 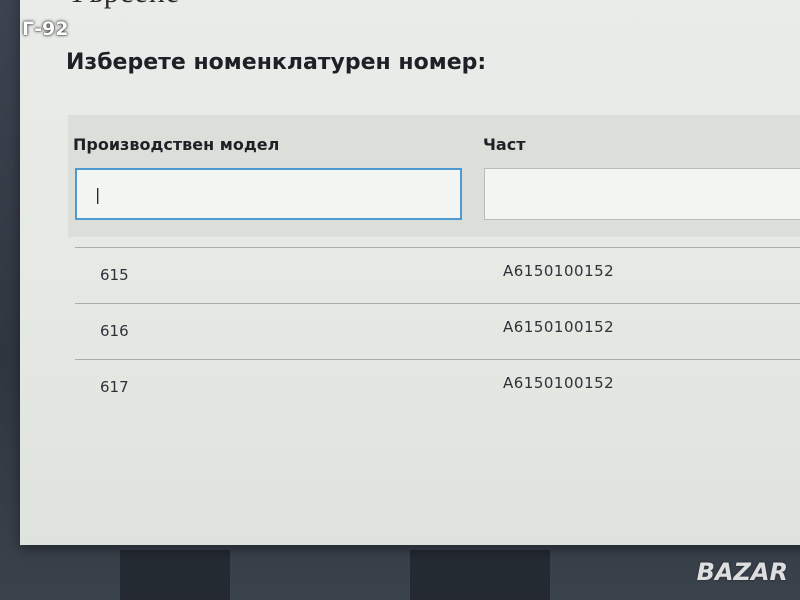 I want to click on model-cell: 617, so click(x=114, y=387).